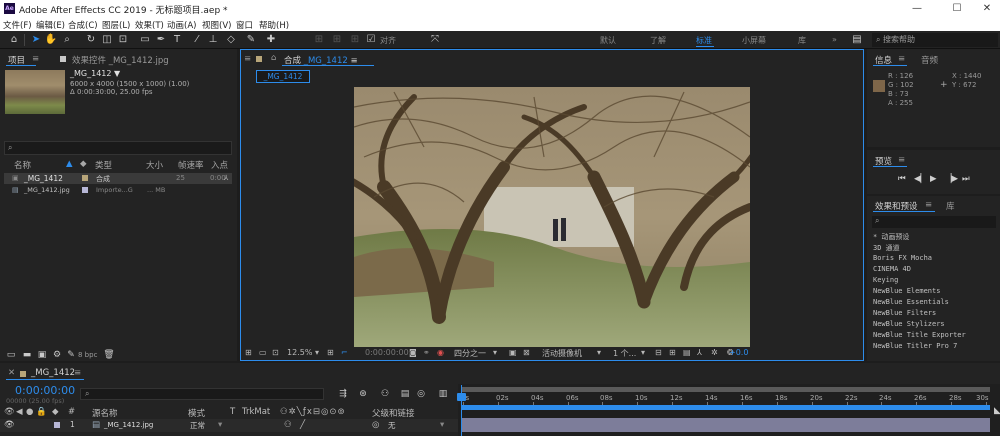 This screenshot has width=1000, height=436. Describe the element at coordinates (107, 40) in the screenshot. I see `camera-tool-icon: ◫` at that location.